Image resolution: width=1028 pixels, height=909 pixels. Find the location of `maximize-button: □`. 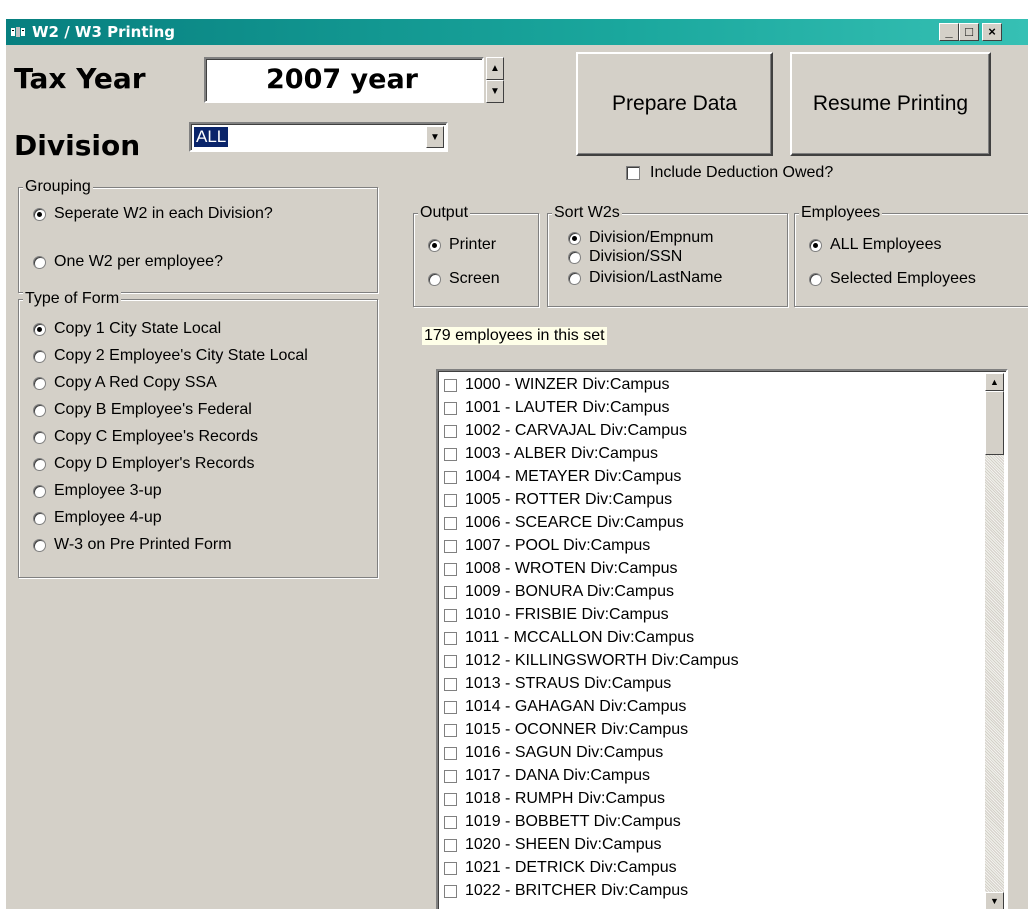

maximize-button: □ is located at coordinates (969, 32).